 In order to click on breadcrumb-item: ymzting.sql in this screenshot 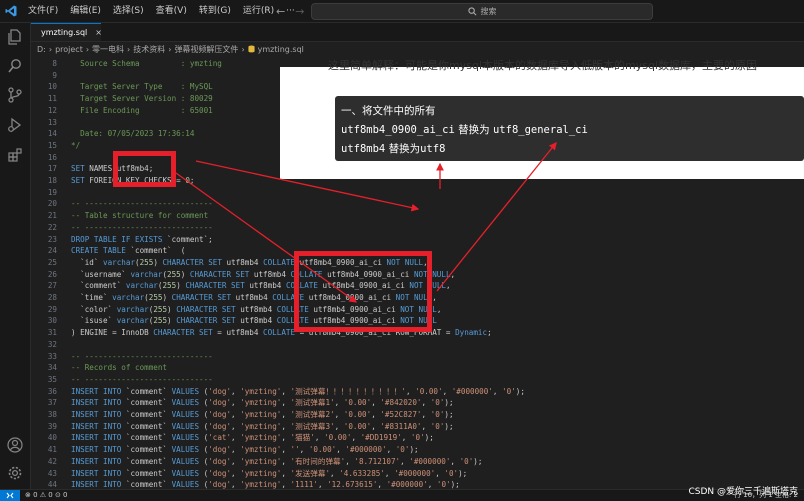, I will do `click(281, 49)`.